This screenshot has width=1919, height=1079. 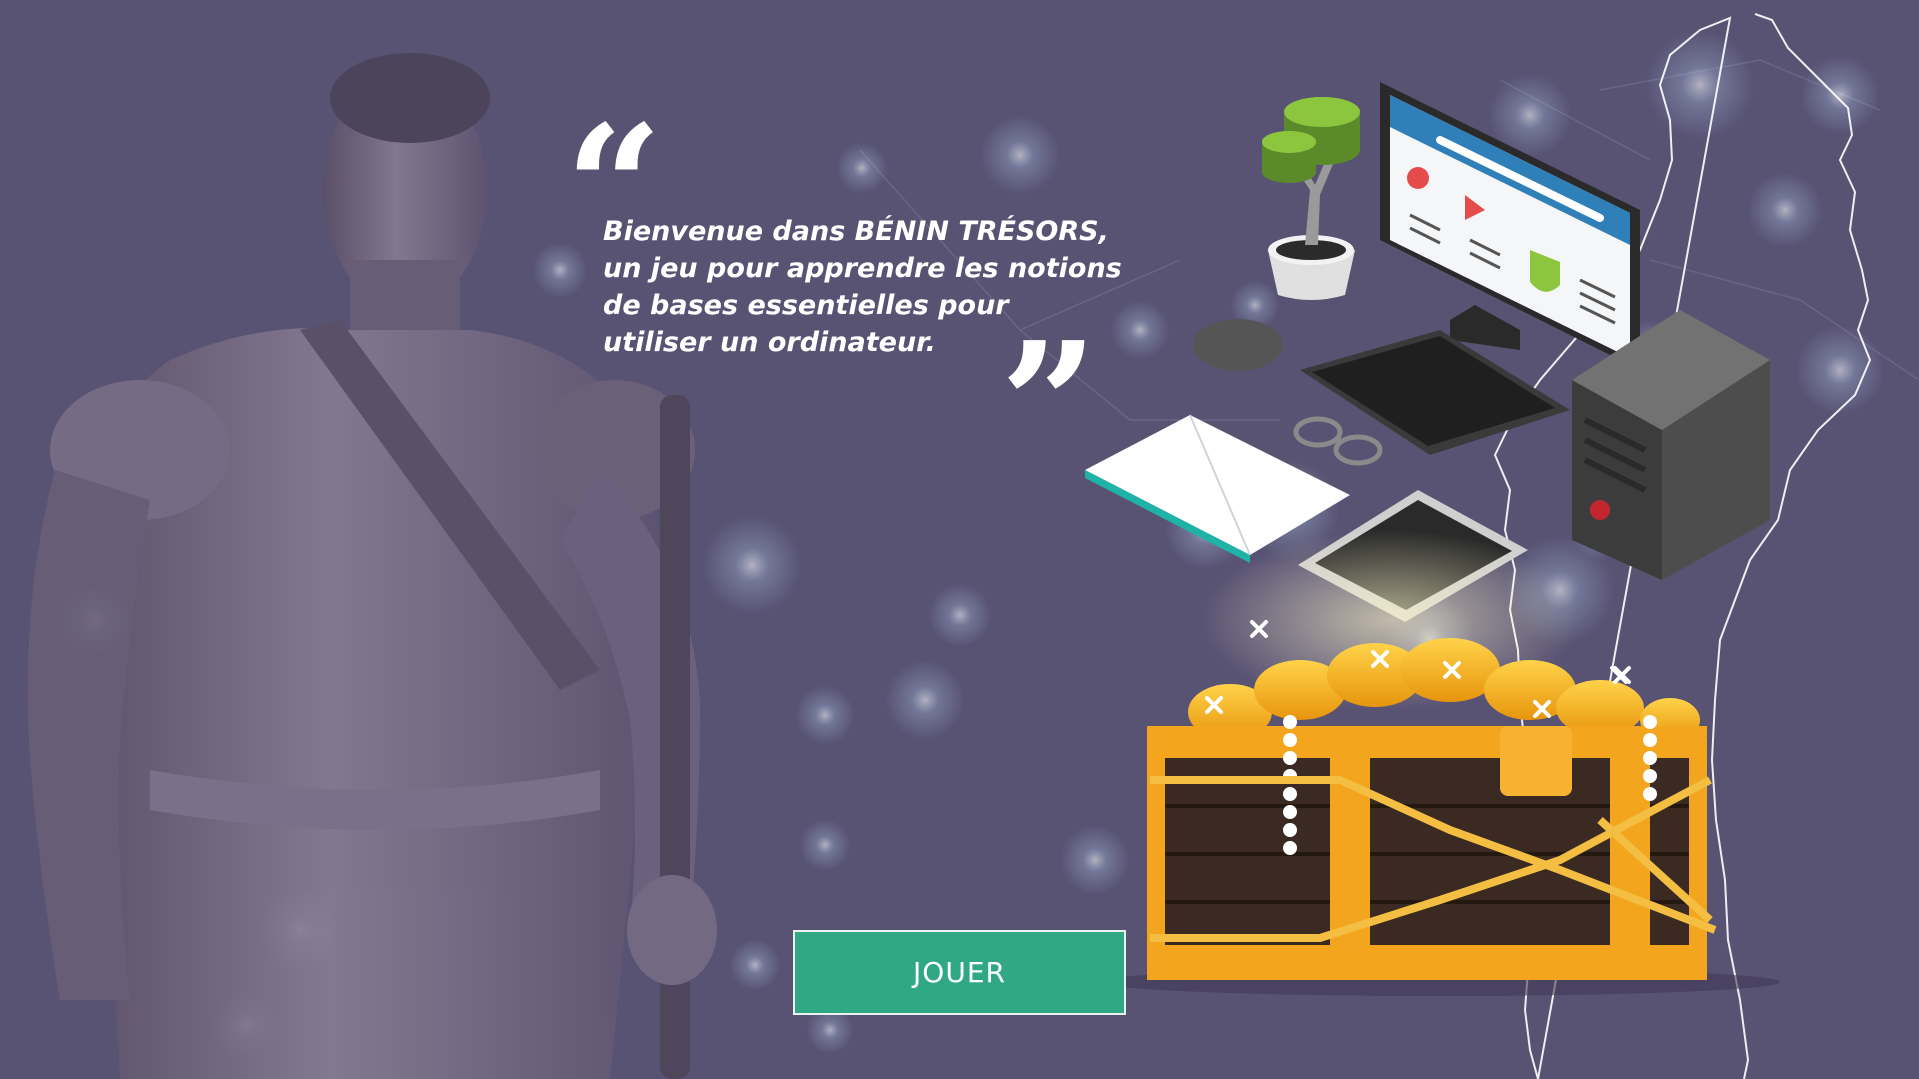 I want to click on close-quote-icon: ”, so click(x=1049, y=405).